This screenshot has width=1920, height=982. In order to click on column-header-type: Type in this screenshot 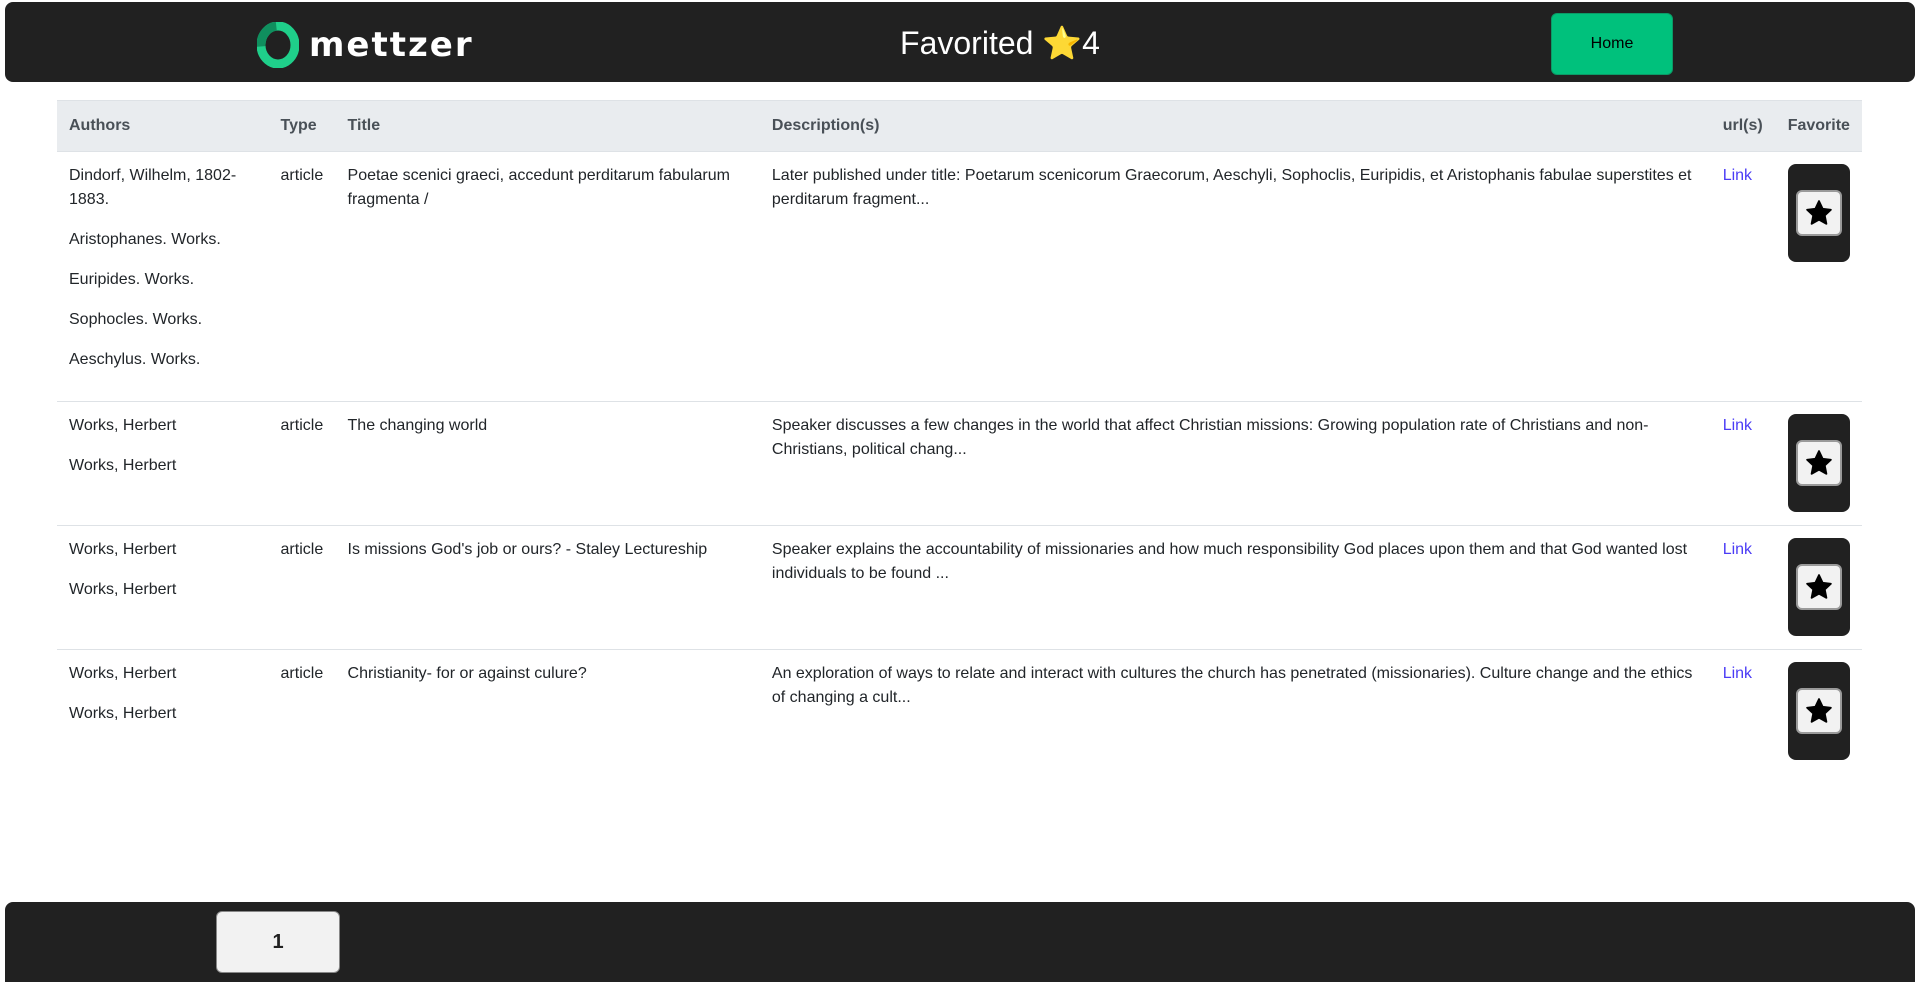, I will do `click(302, 126)`.